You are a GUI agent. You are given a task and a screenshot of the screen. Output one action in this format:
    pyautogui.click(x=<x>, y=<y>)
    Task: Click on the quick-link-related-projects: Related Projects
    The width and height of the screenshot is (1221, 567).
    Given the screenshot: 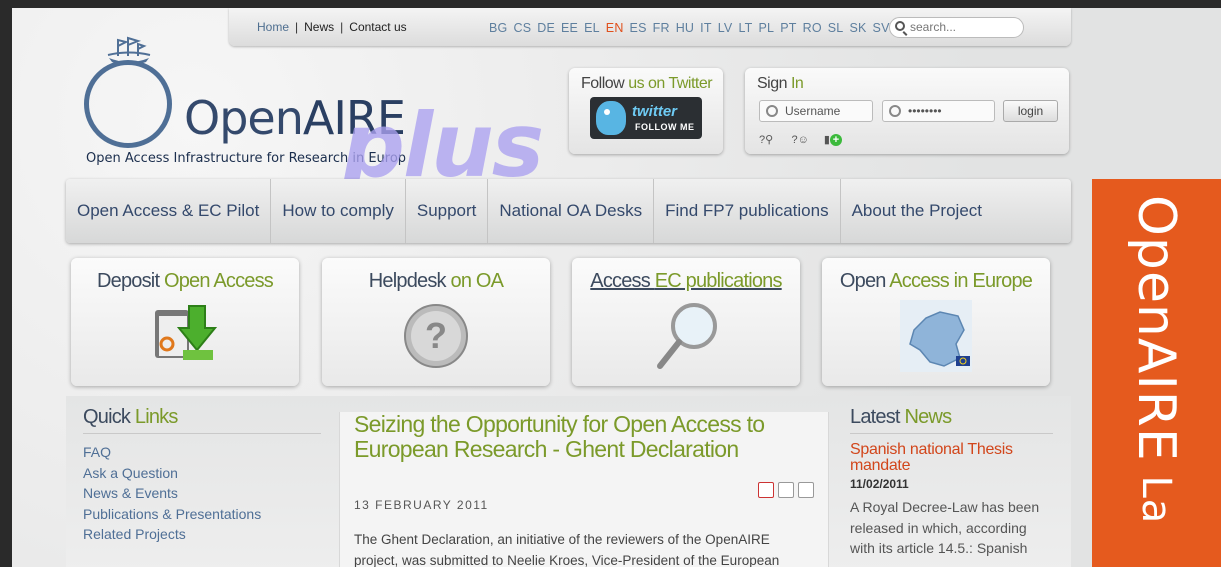 What is the action you would take?
    pyautogui.click(x=202, y=534)
    